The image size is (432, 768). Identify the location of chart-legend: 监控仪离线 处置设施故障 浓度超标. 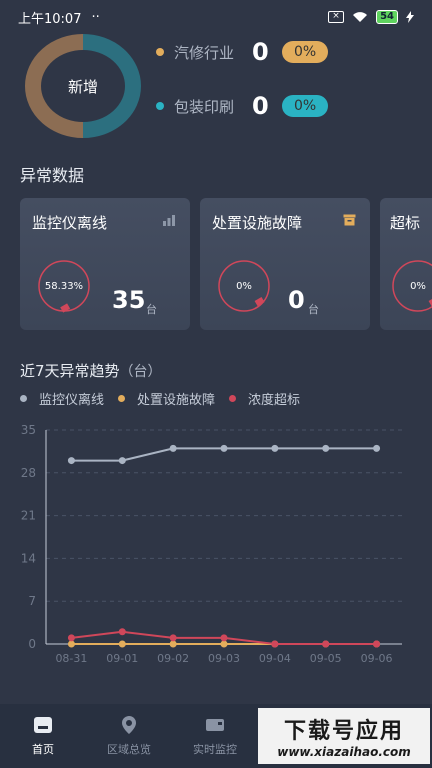
(160, 398).